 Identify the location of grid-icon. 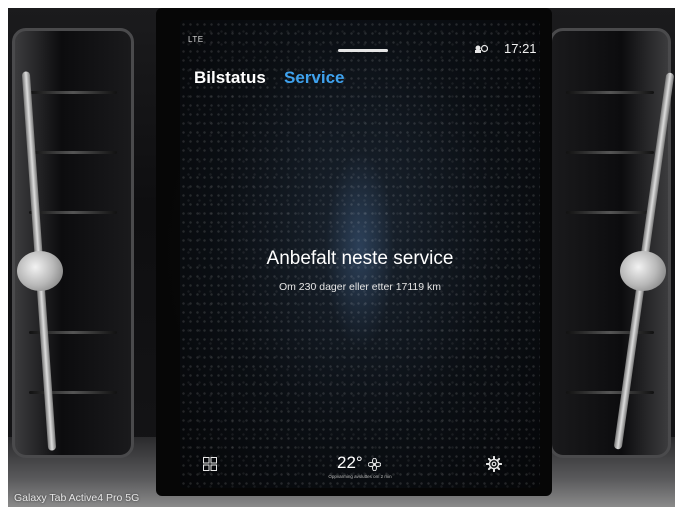
(210, 464).